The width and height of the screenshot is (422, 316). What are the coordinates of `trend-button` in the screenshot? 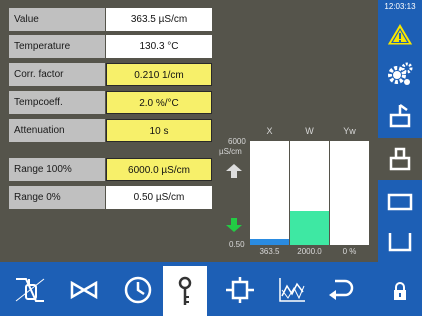 It's located at (292, 290).